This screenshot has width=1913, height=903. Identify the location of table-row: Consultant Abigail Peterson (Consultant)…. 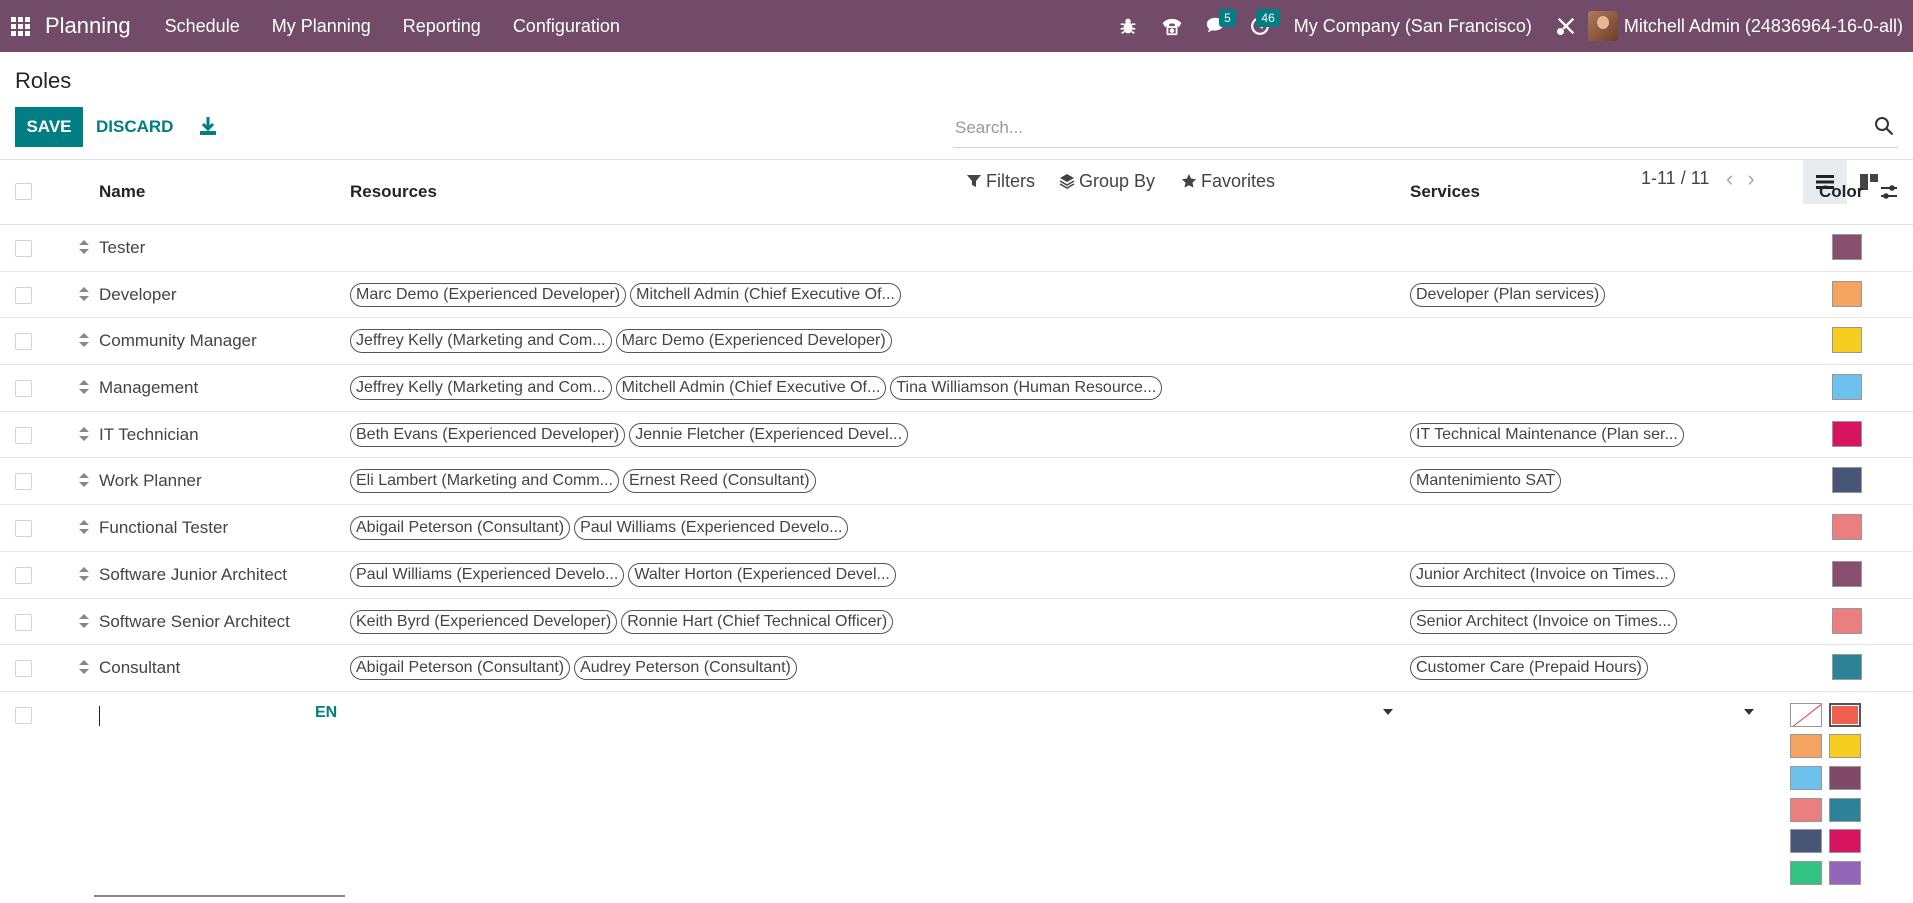
(956, 668).